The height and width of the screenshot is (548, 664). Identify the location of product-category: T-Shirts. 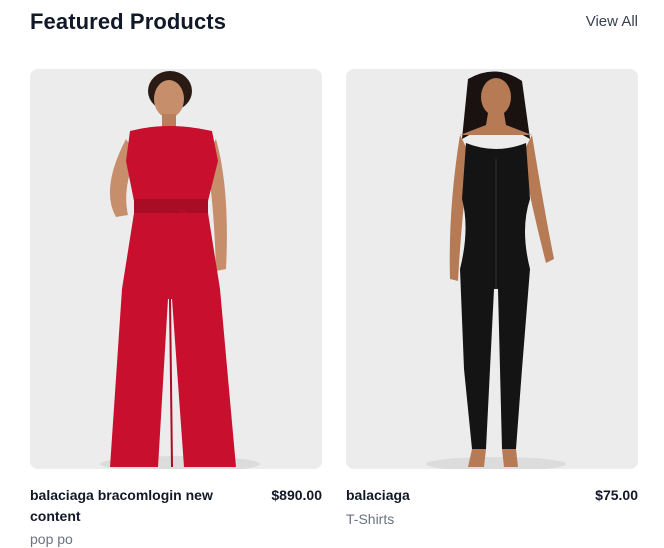
(370, 519).